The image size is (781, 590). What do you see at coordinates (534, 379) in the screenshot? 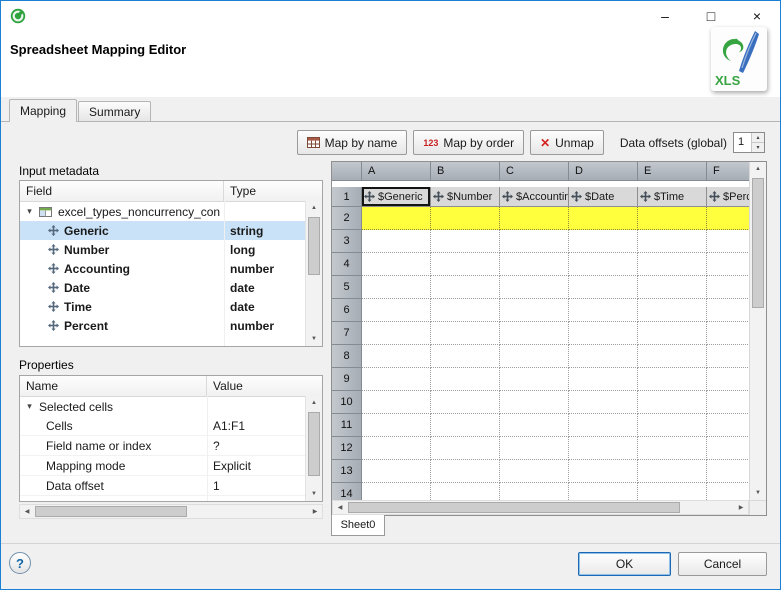
I see `cell-C9` at bounding box center [534, 379].